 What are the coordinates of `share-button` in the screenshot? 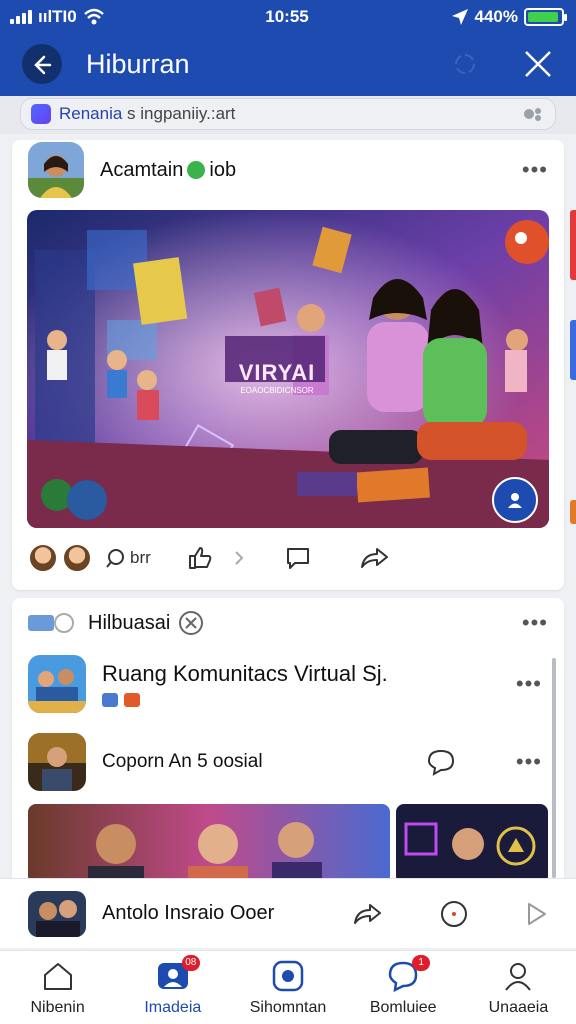 It's located at (374, 558).